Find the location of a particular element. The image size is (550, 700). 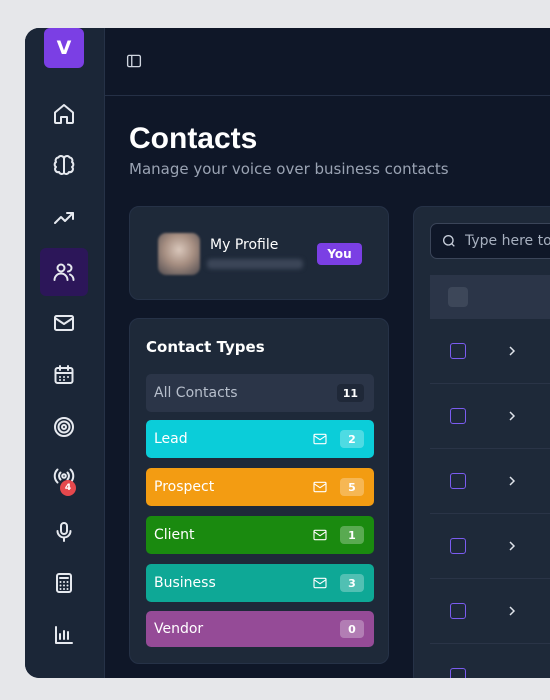

avatar is located at coordinates (179, 254).